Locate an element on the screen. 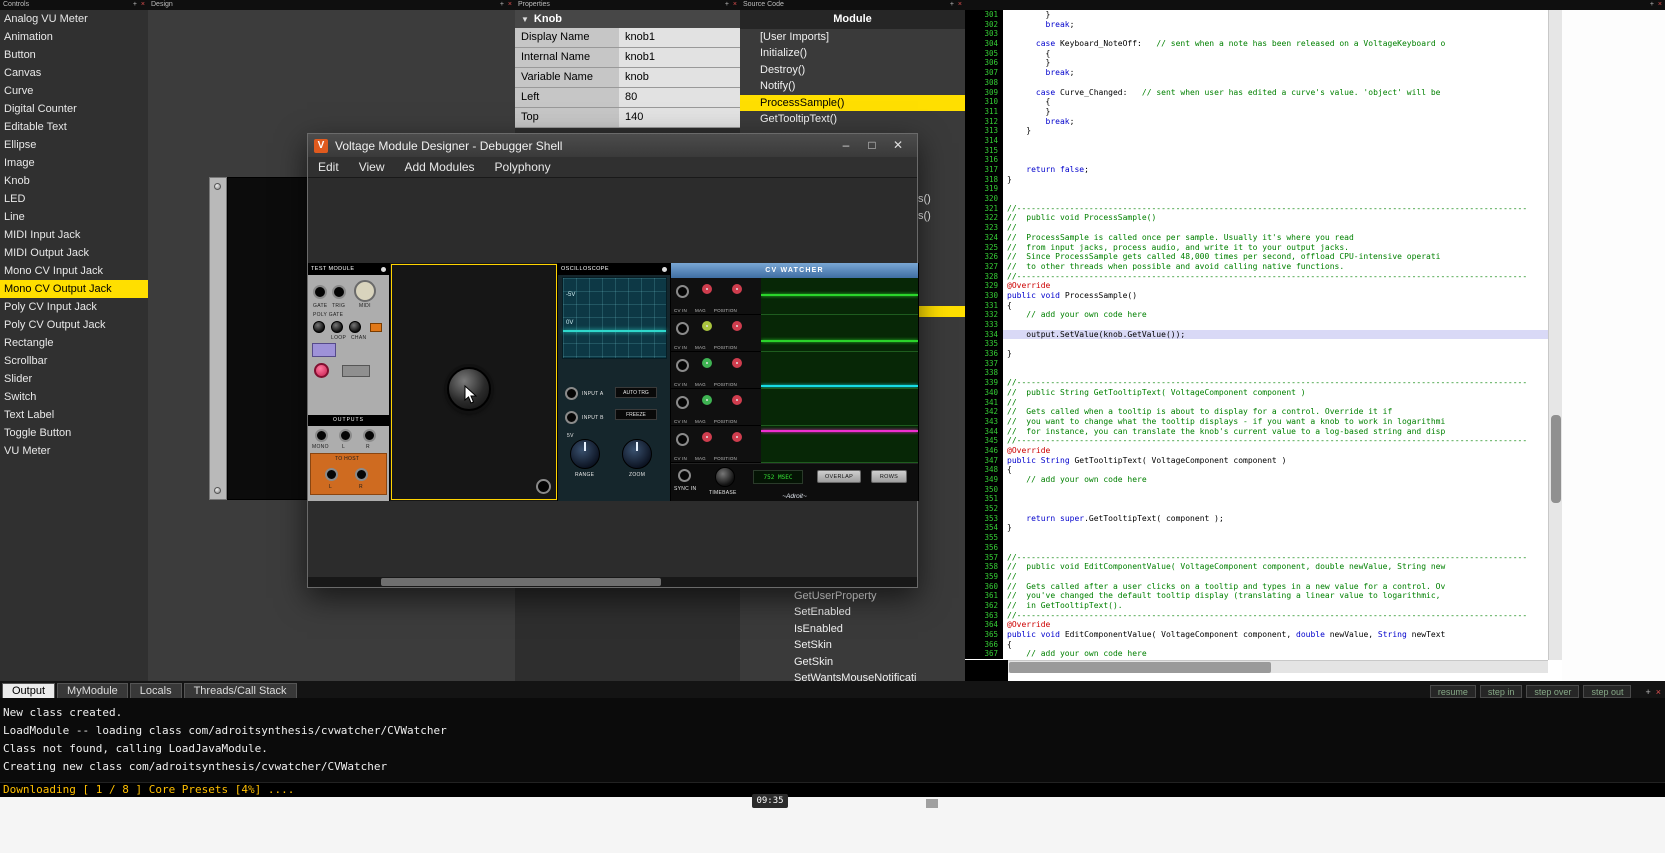 The width and height of the screenshot is (1665, 853). controls-item-ellipse: Ellipse is located at coordinates (74, 145).